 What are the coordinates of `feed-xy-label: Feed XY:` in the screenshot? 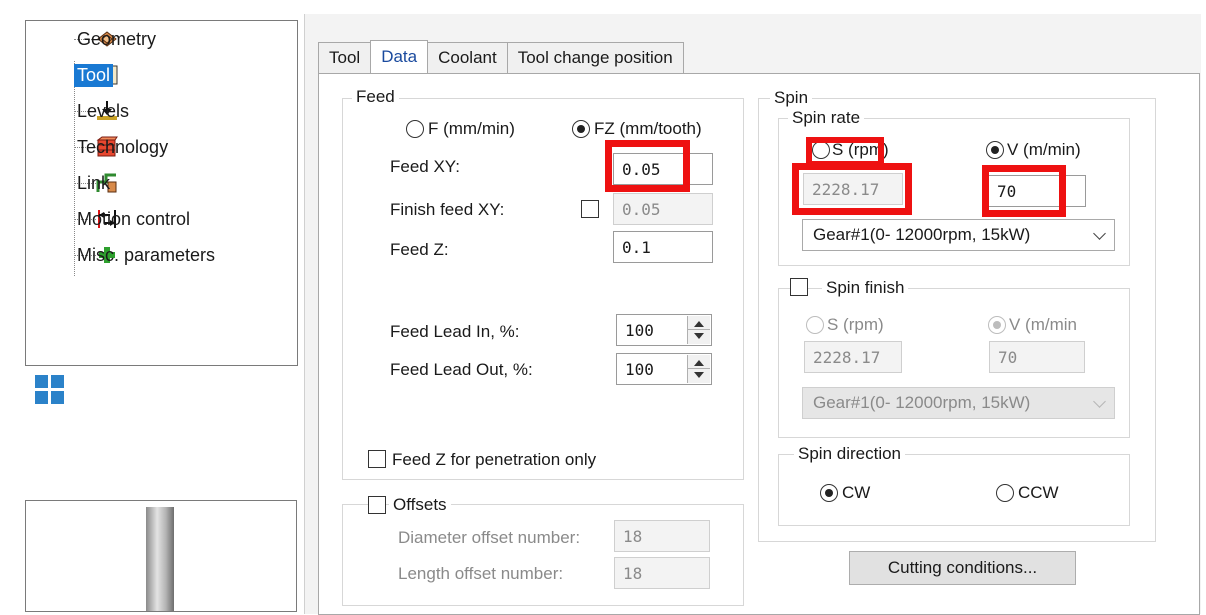 It's located at (425, 166).